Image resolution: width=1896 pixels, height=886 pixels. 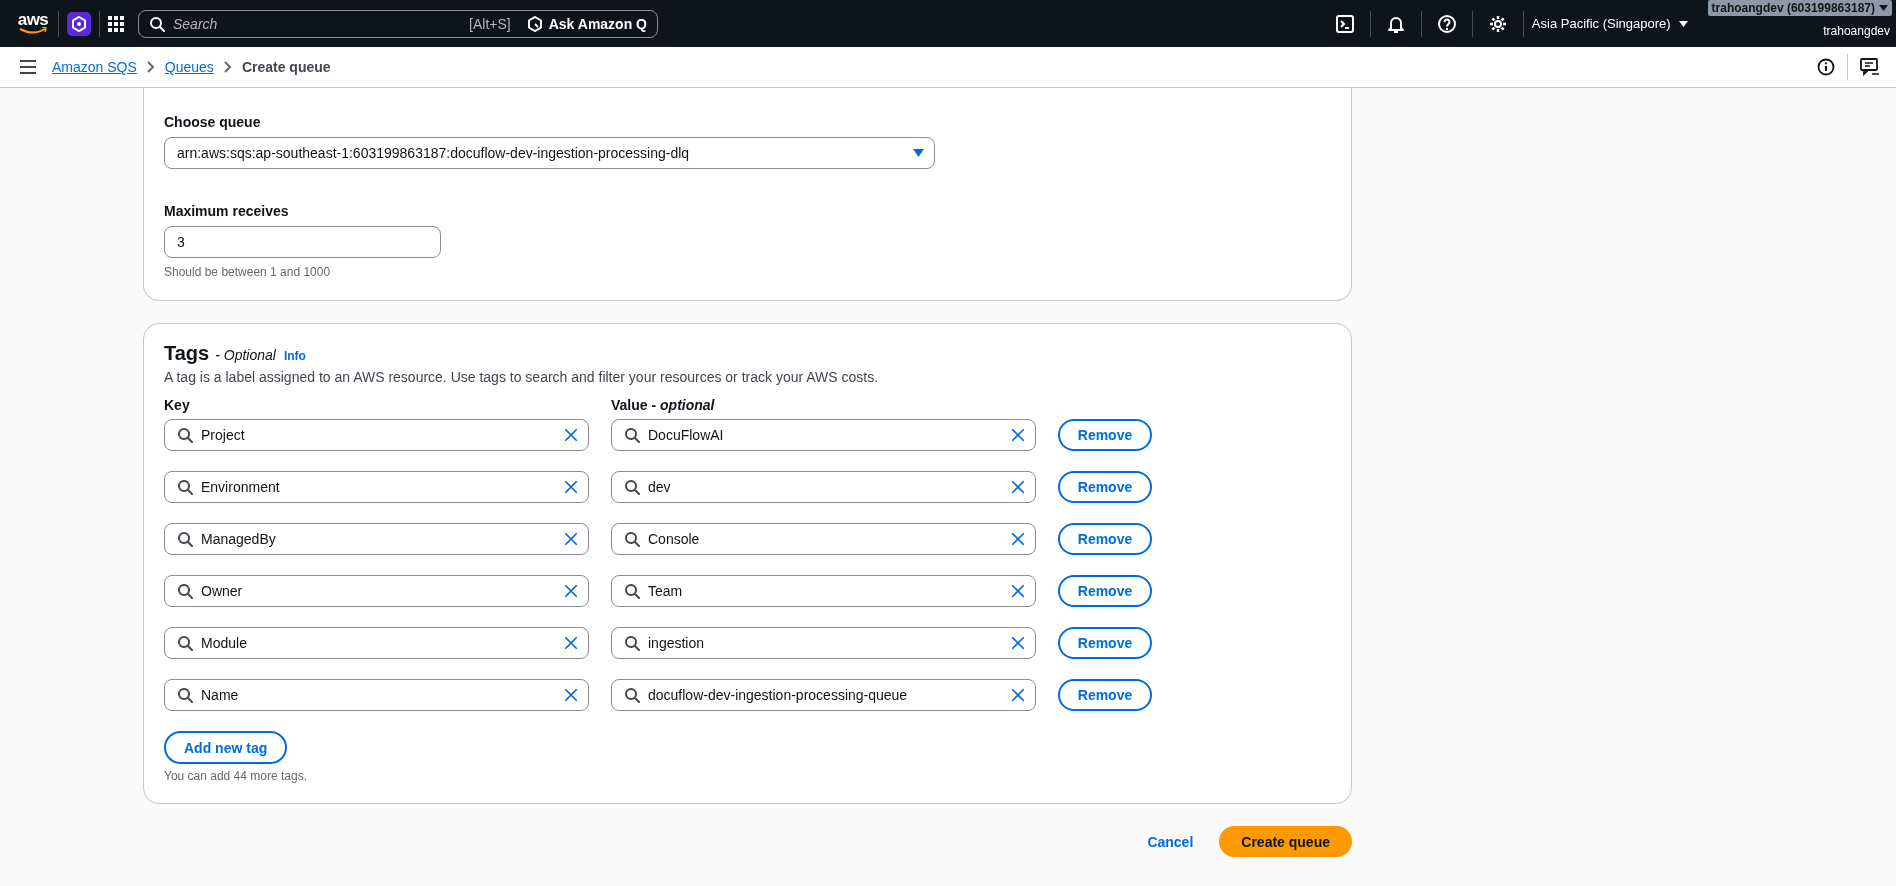 What do you see at coordinates (522, 377) in the screenshot?
I see `section-description: A tag is a label assigned to an AWS resource. Use tags to search and filter your resources or track your AWS costs.` at bounding box center [522, 377].